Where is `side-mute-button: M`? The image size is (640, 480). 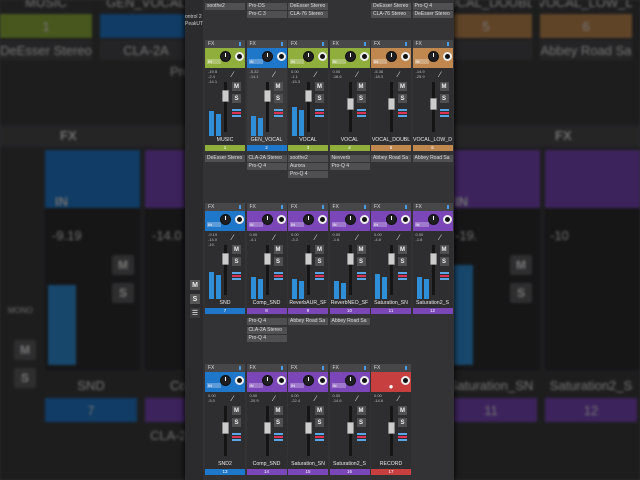 side-mute-button: M is located at coordinates (195, 285).